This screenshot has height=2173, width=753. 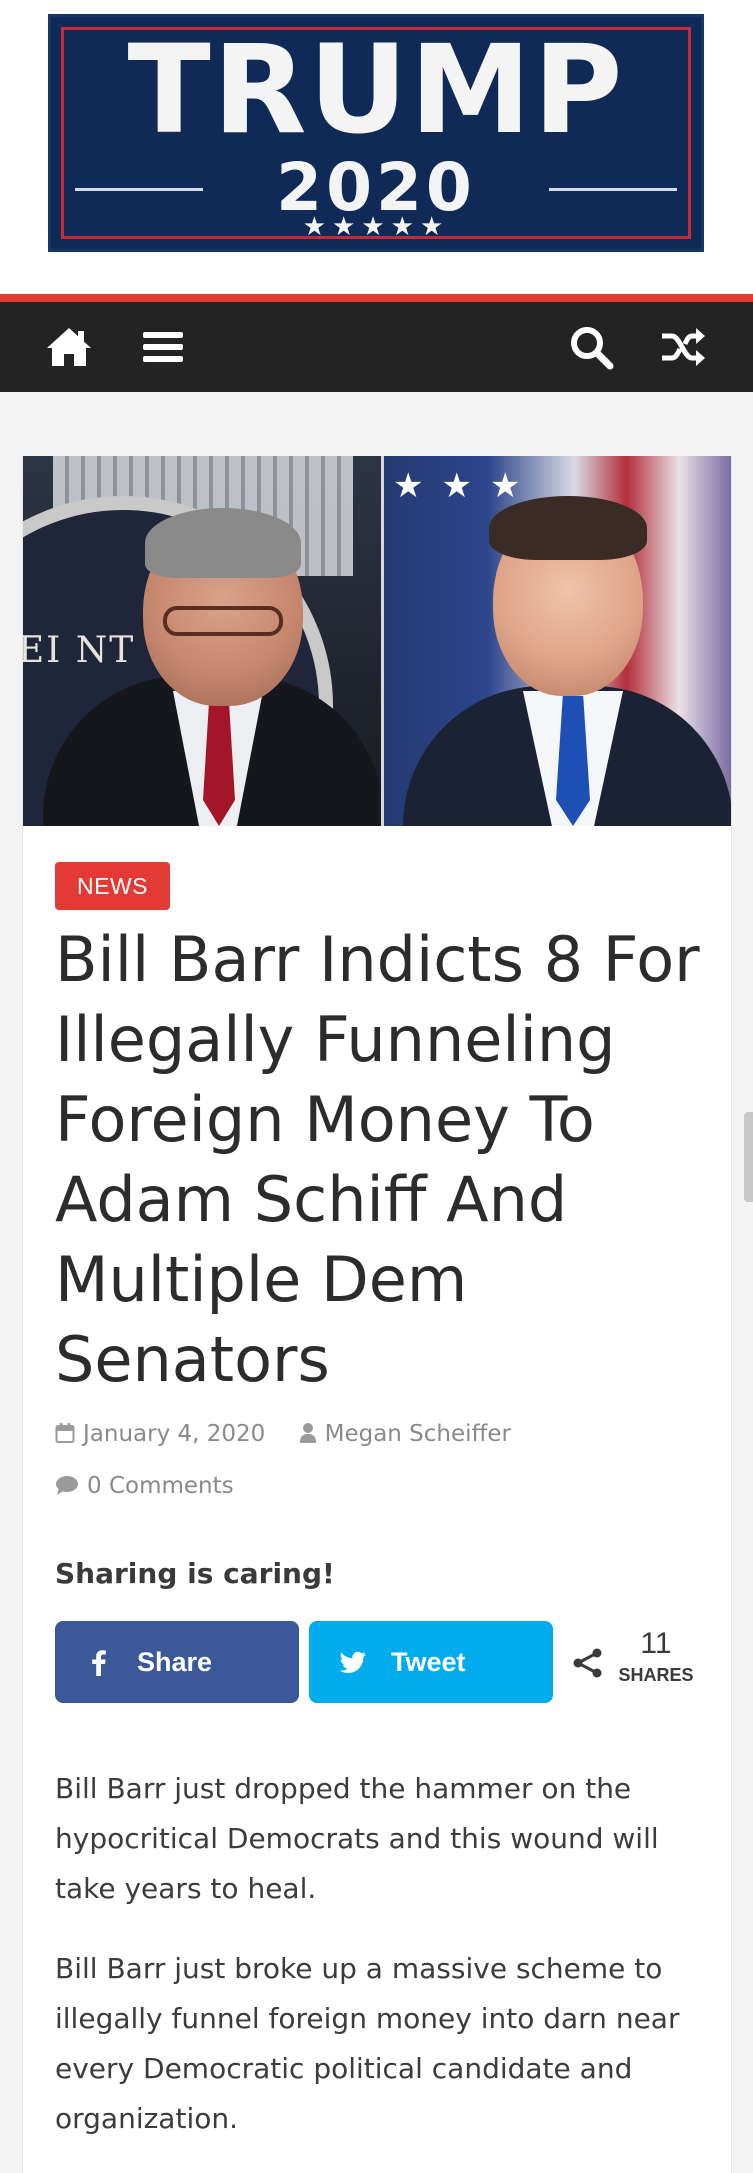 I want to click on twitter-share-button: Tweet, so click(x=431, y=1662).